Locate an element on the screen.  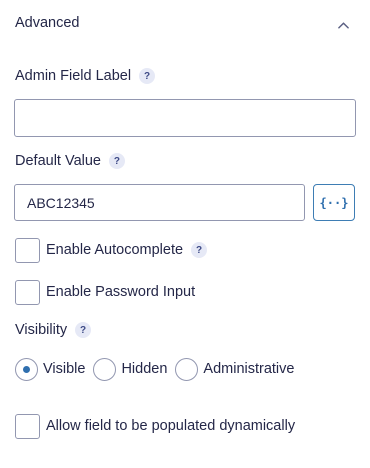
visibility-option-administrative: Administrative is located at coordinates (234, 369).